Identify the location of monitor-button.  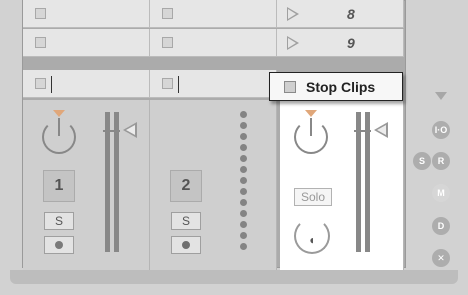
(186, 245).